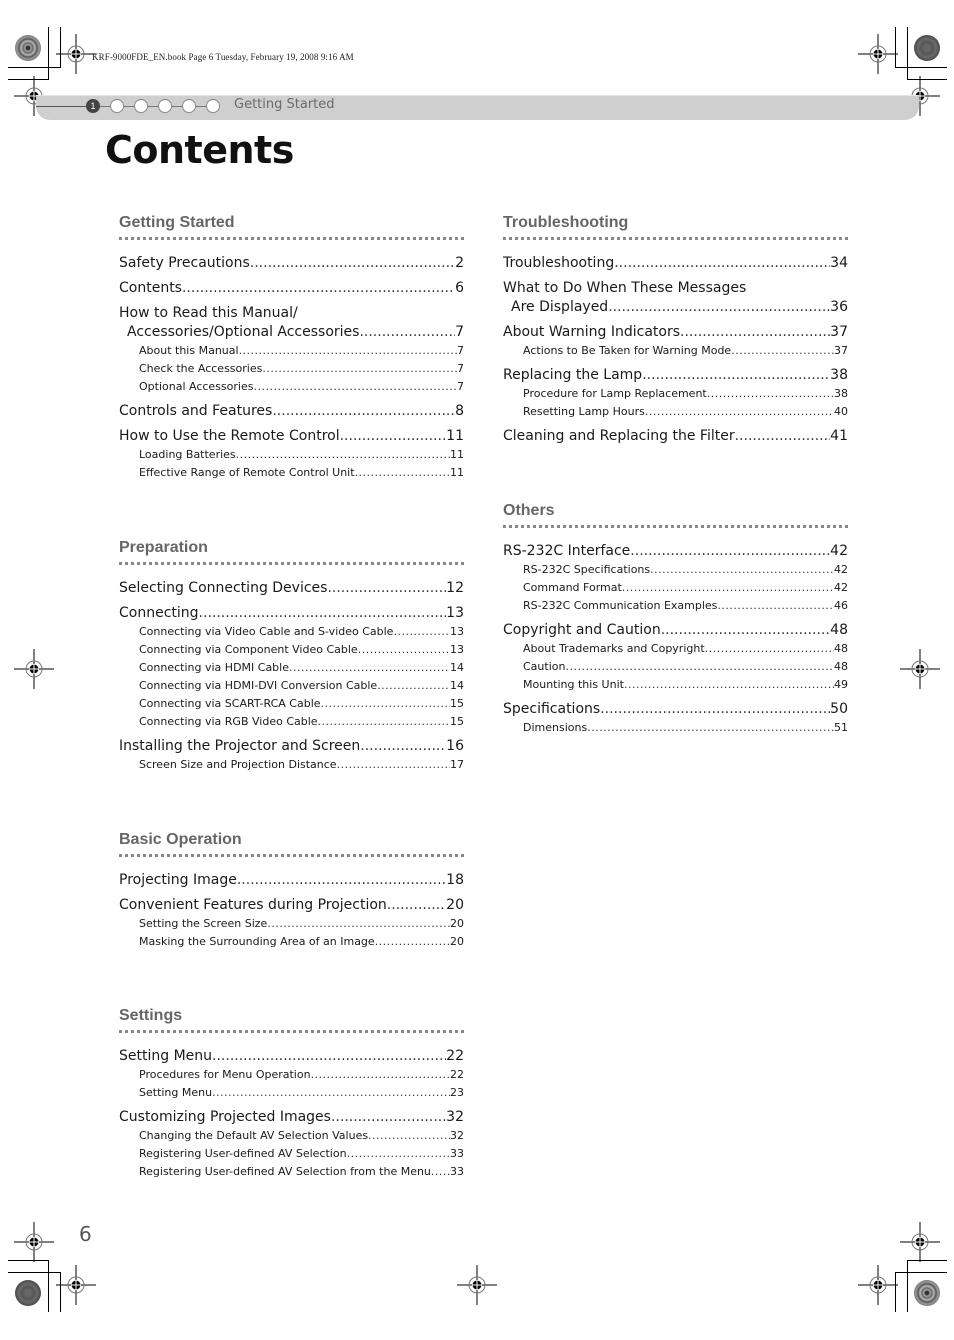  Describe the element at coordinates (459, 332) in the screenshot. I see `entry-page-number: 7` at that location.